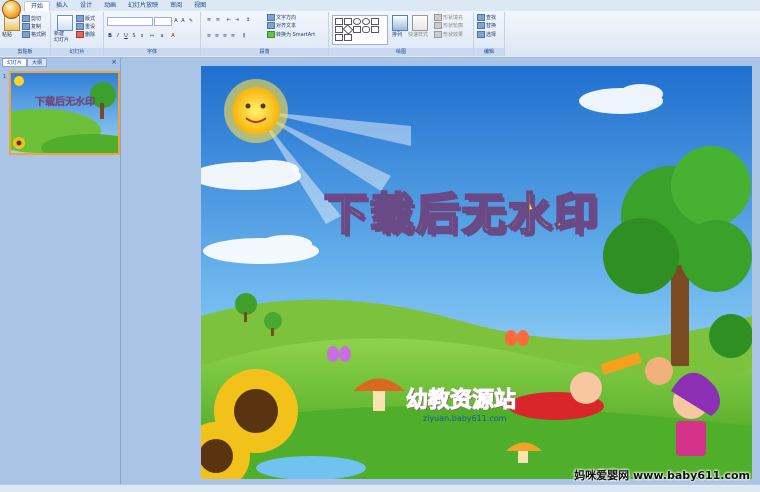 The height and width of the screenshot is (492, 760). I want to click on pen-icon, so click(438, 25).